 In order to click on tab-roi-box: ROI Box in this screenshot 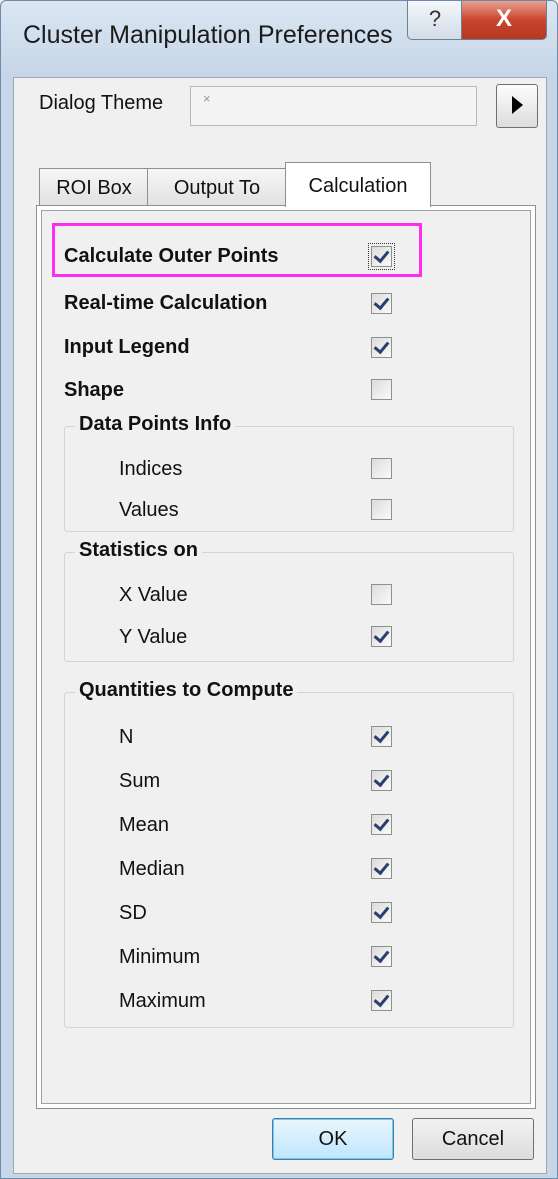, I will do `click(94, 187)`.